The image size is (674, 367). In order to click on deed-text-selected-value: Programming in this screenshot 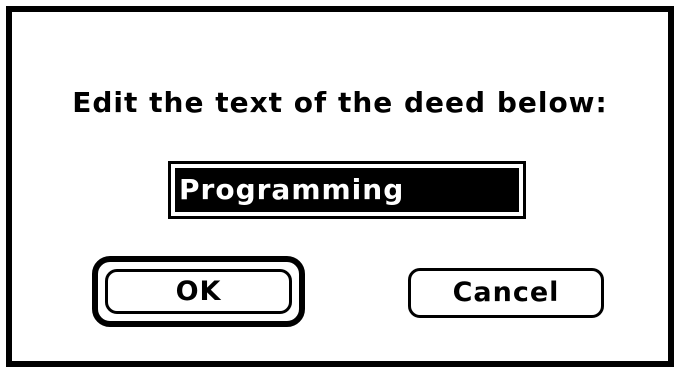, I will do `click(347, 190)`.